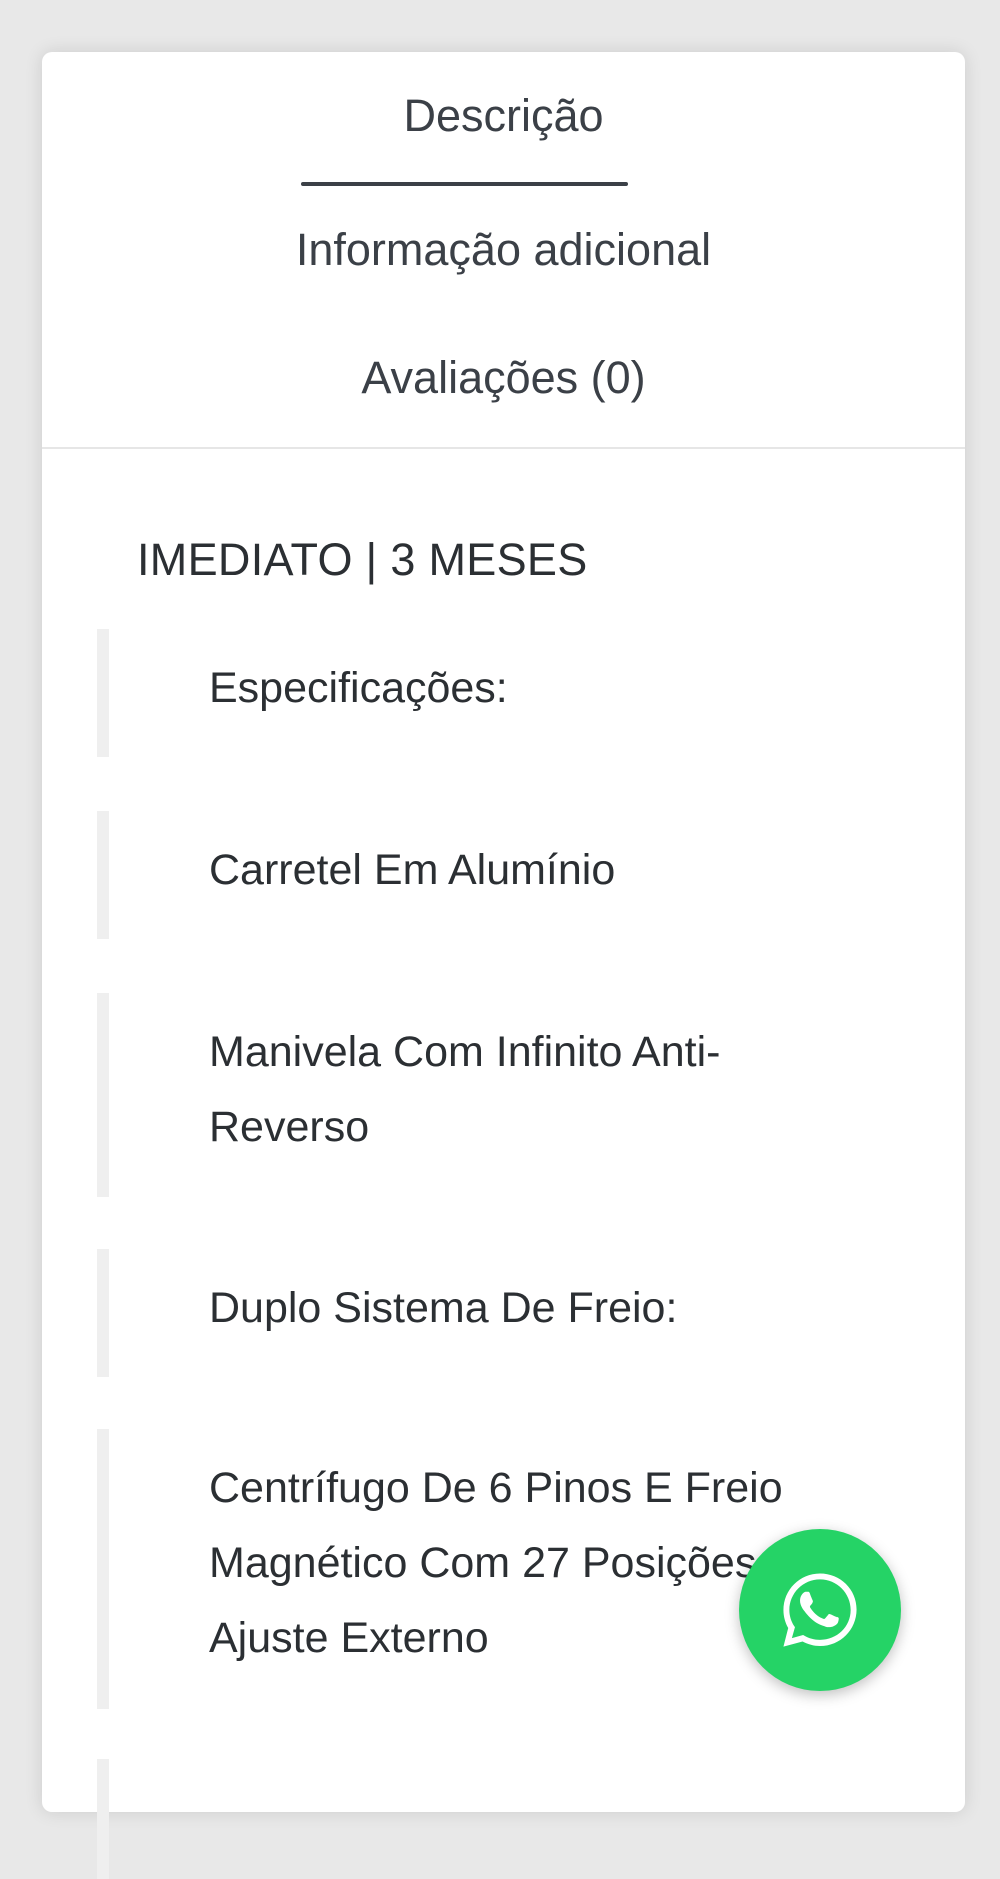 This screenshot has height=1879, width=1000. Describe the element at coordinates (464, 184) in the screenshot. I see `active-tab-indicator` at that location.